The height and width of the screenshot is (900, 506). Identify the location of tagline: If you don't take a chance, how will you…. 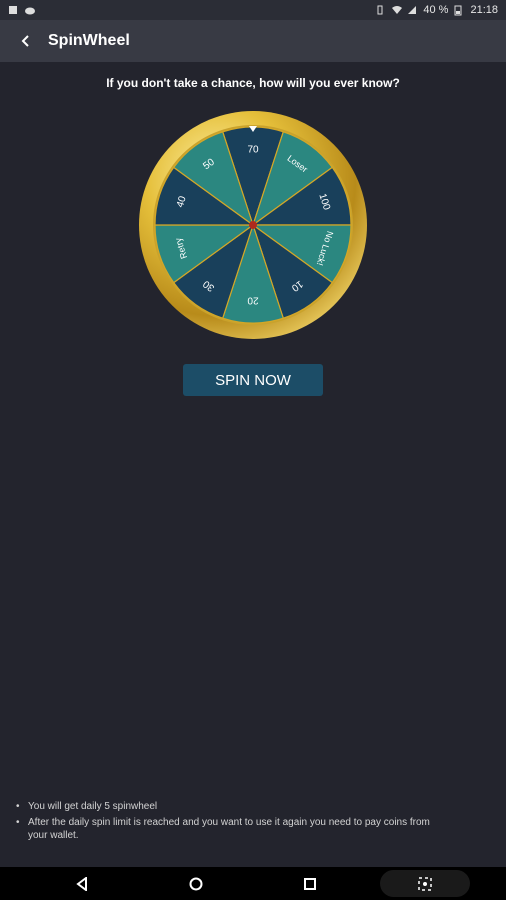
(253, 83).